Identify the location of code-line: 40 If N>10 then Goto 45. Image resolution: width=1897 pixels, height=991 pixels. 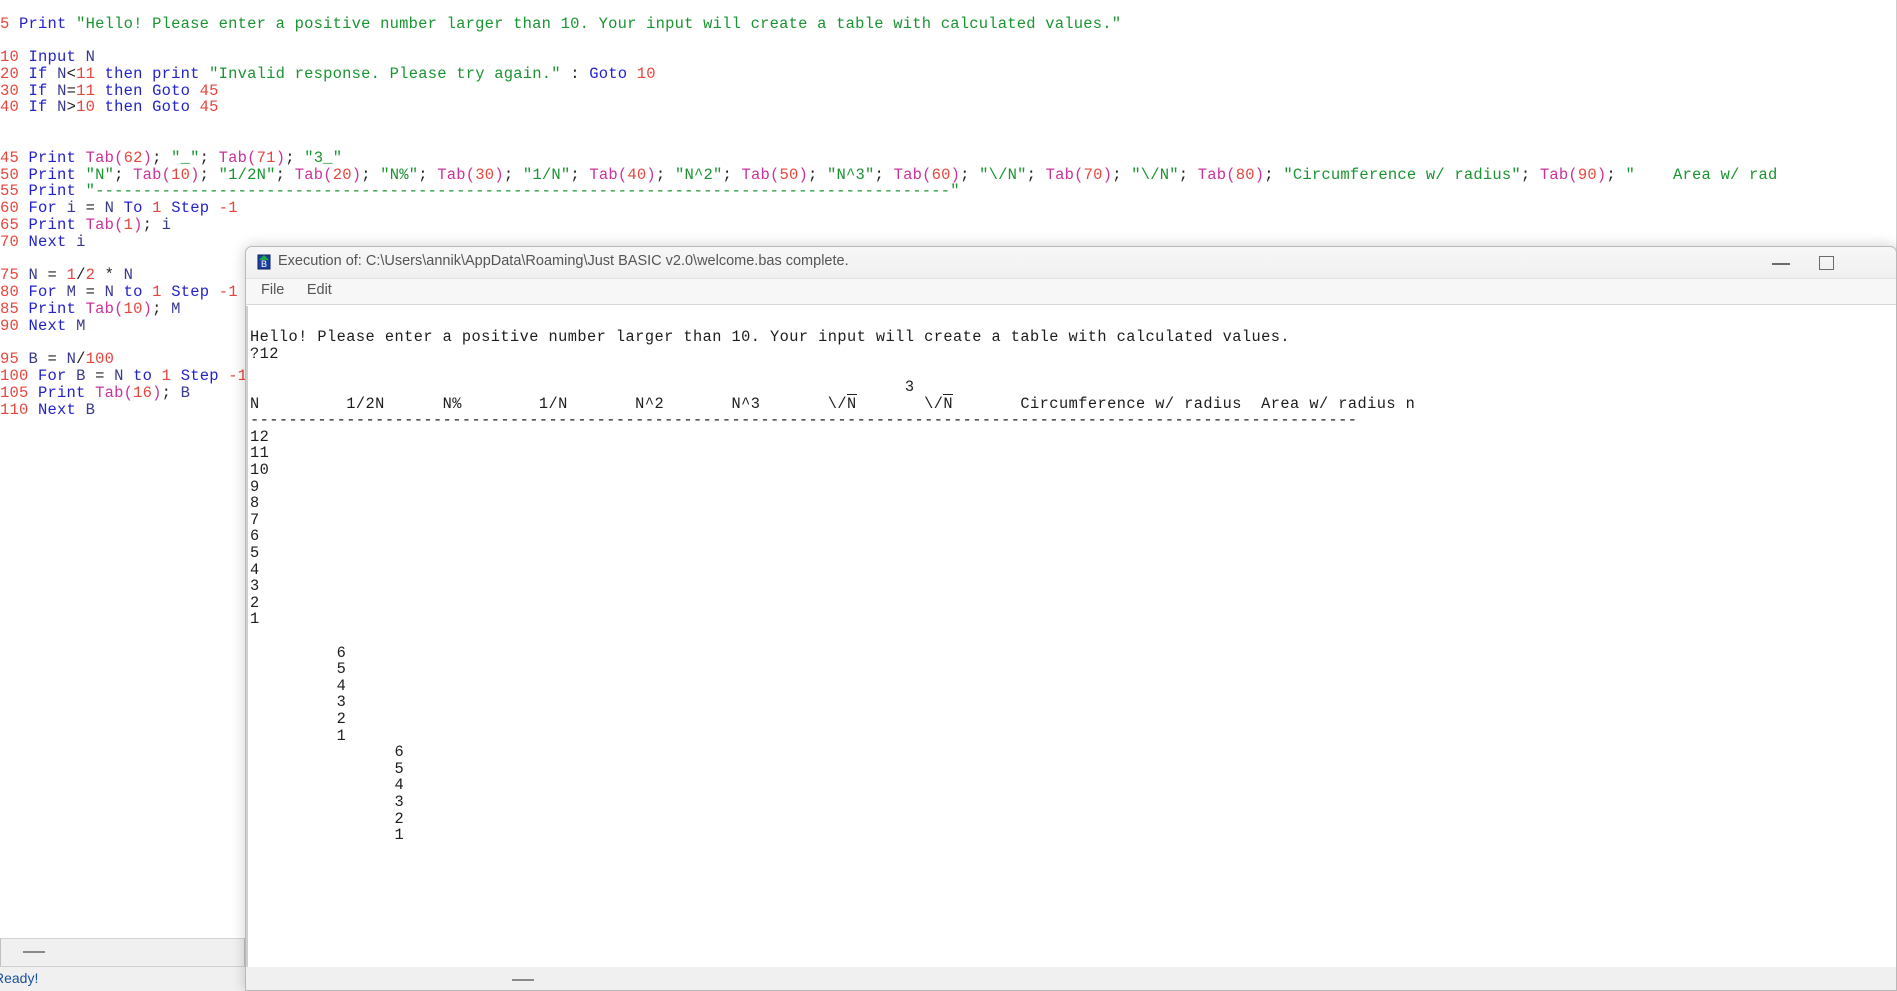
(109, 107).